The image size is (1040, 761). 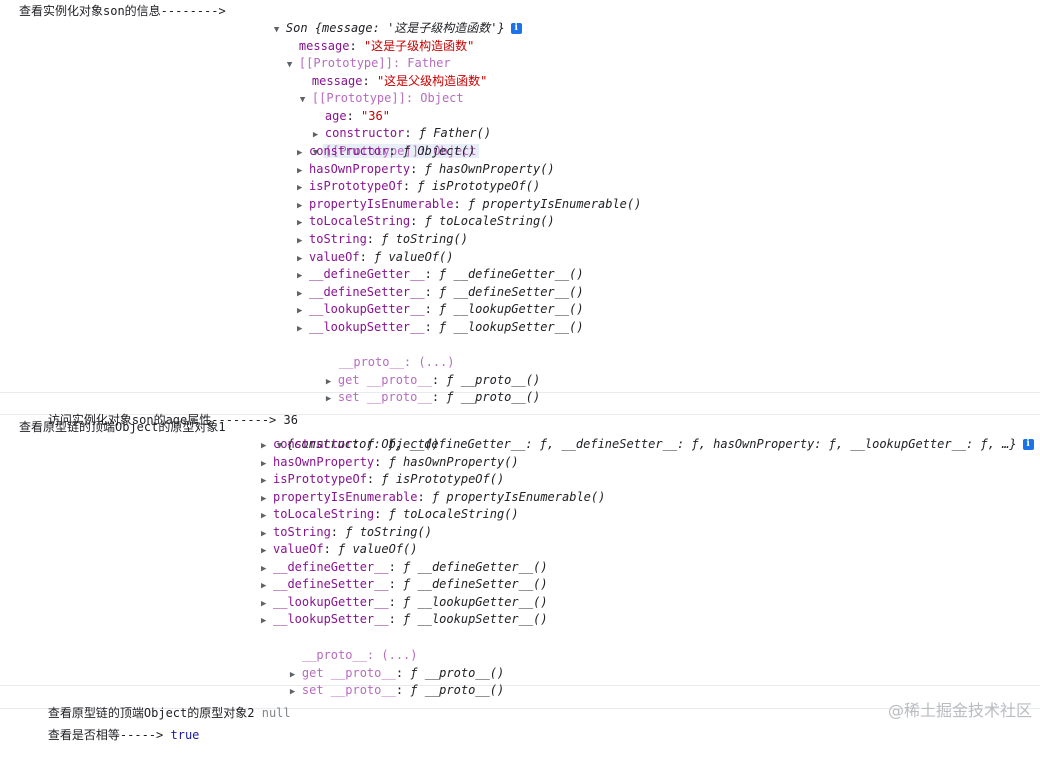 I want to click on console-message-age: 访问实例化对象son的age属性--------> 36, so click(x=520, y=410).